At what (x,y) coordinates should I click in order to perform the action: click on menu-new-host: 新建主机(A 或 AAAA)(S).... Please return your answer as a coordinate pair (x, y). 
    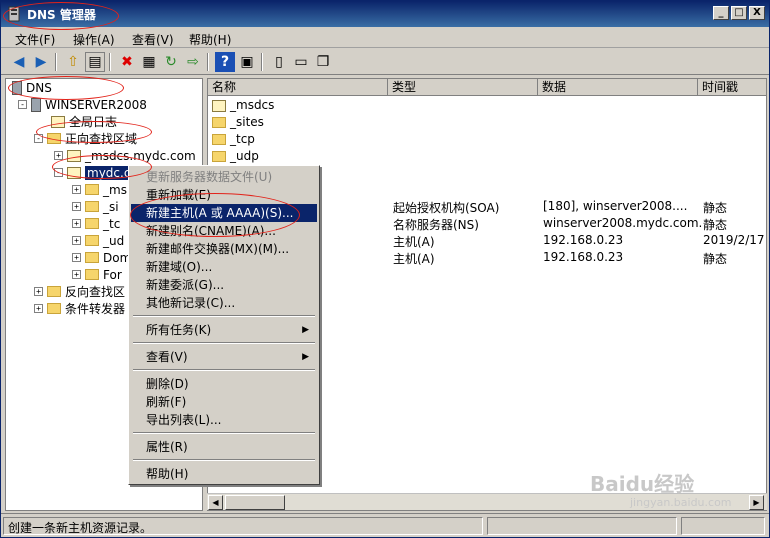
    Looking at the image, I should click on (224, 213).